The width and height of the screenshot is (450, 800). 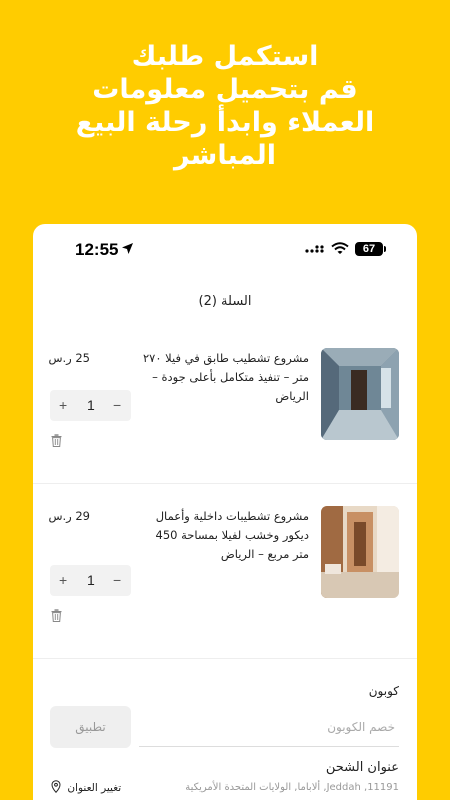 What do you see at coordinates (314, 249) in the screenshot?
I see `cellular-signal-icon` at bounding box center [314, 249].